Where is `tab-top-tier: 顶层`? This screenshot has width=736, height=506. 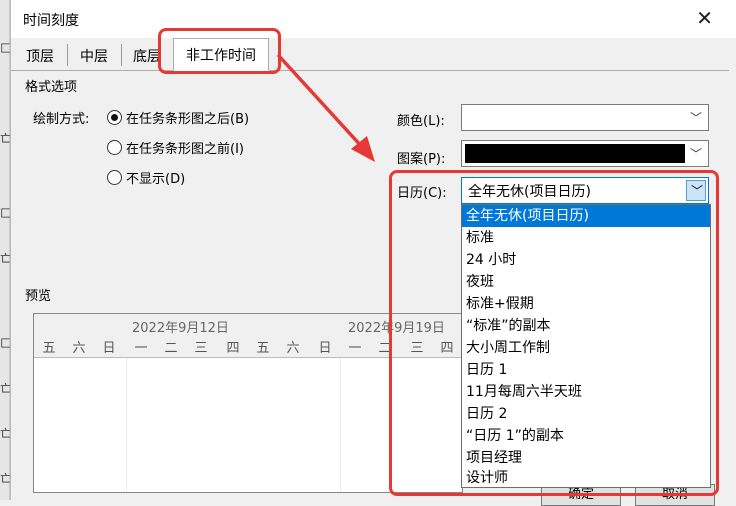
tab-top-tier: 顶层 is located at coordinates (40, 55).